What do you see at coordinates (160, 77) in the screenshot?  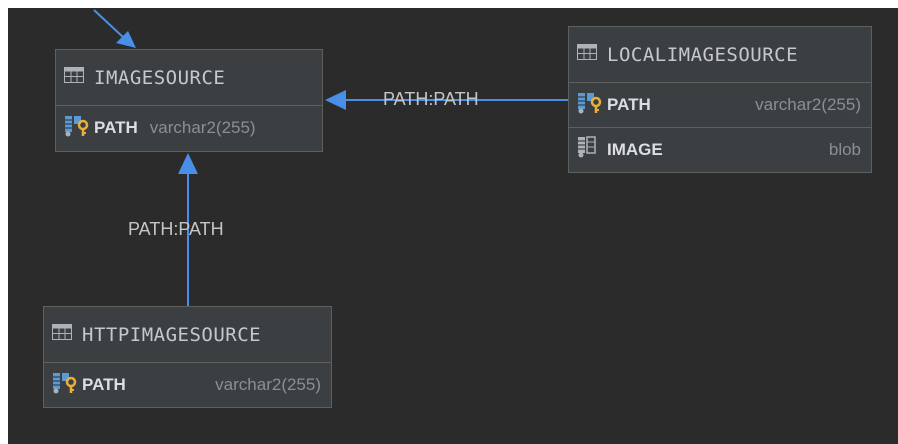 I see `table-name: IMAGESOURCE` at bounding box center [160, 77].